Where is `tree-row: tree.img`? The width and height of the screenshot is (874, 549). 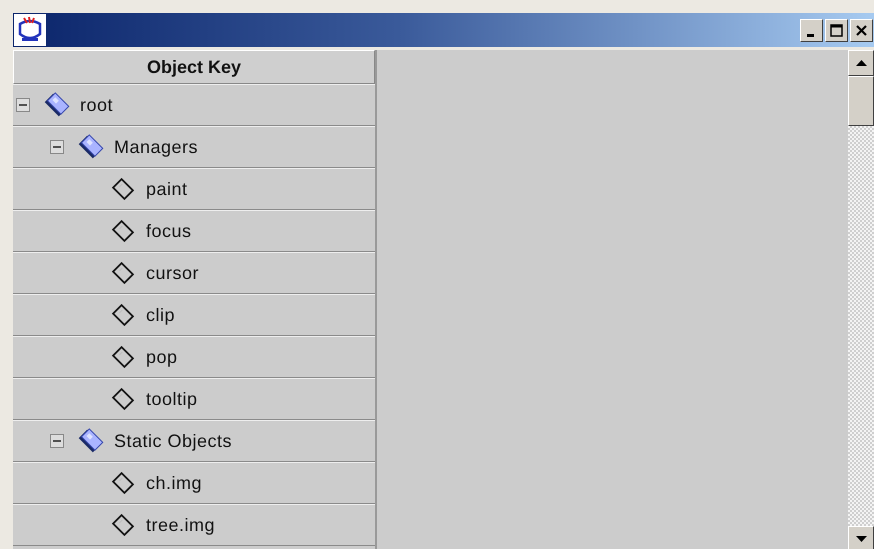
tree-row: tree.img is located at coordinates (194, 525).